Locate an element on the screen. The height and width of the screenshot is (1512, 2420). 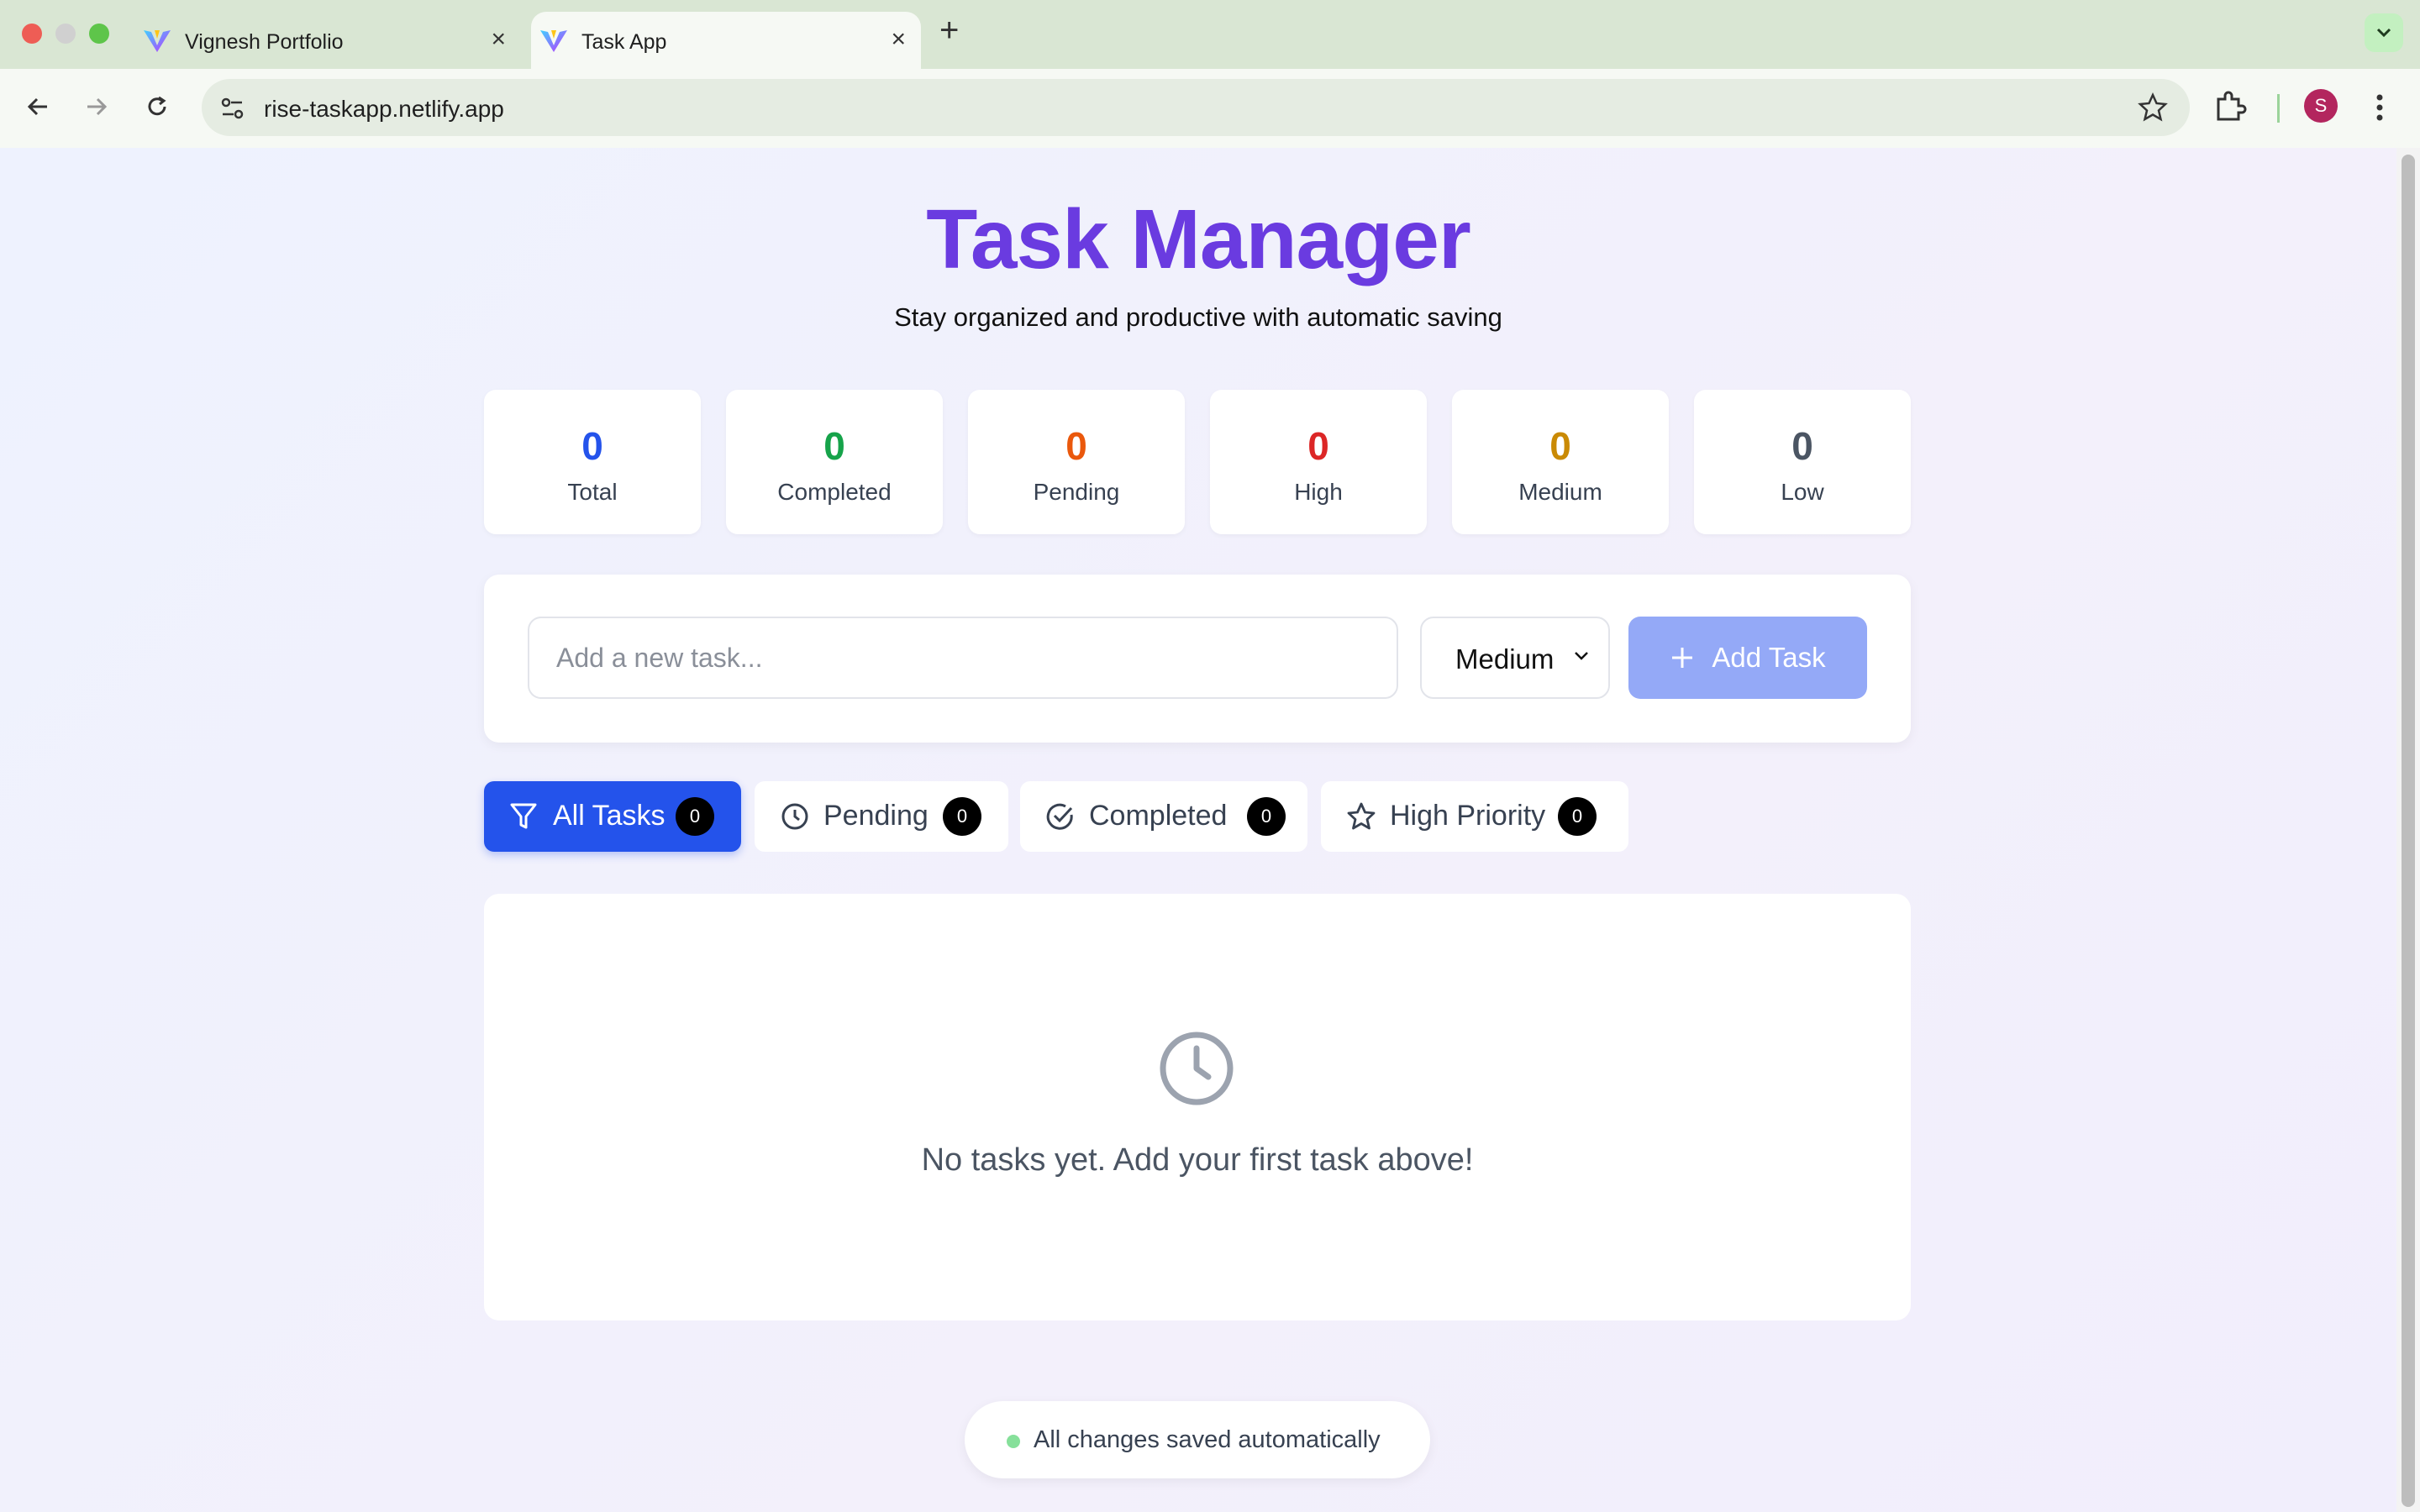
close-window-button is located at coordinates (32, 34).